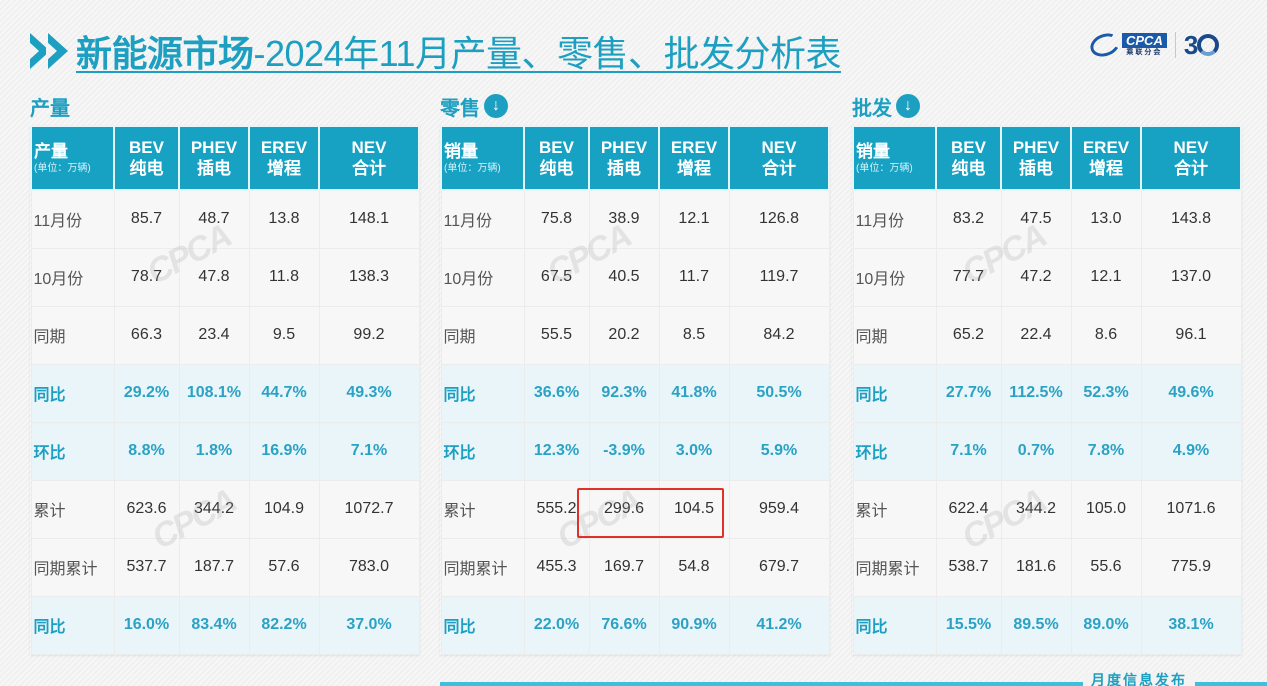  I want to click on logo-sub-text: 乘联分会, so click(1144, 52).